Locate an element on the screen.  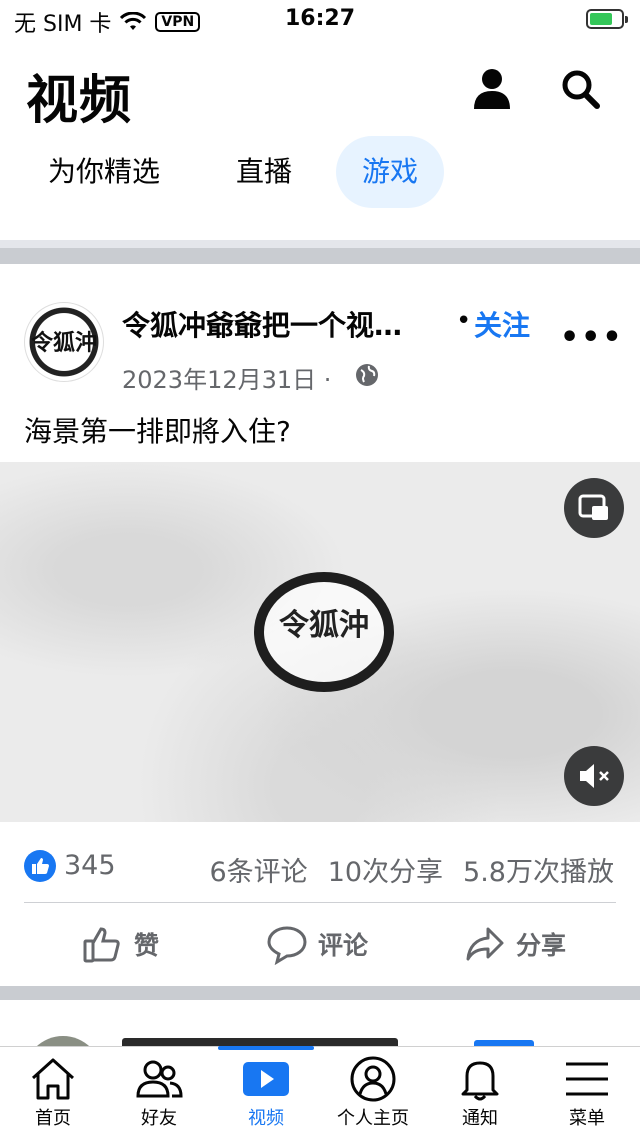
comment-count: 6条评论 is located at coordinates (259, 869).